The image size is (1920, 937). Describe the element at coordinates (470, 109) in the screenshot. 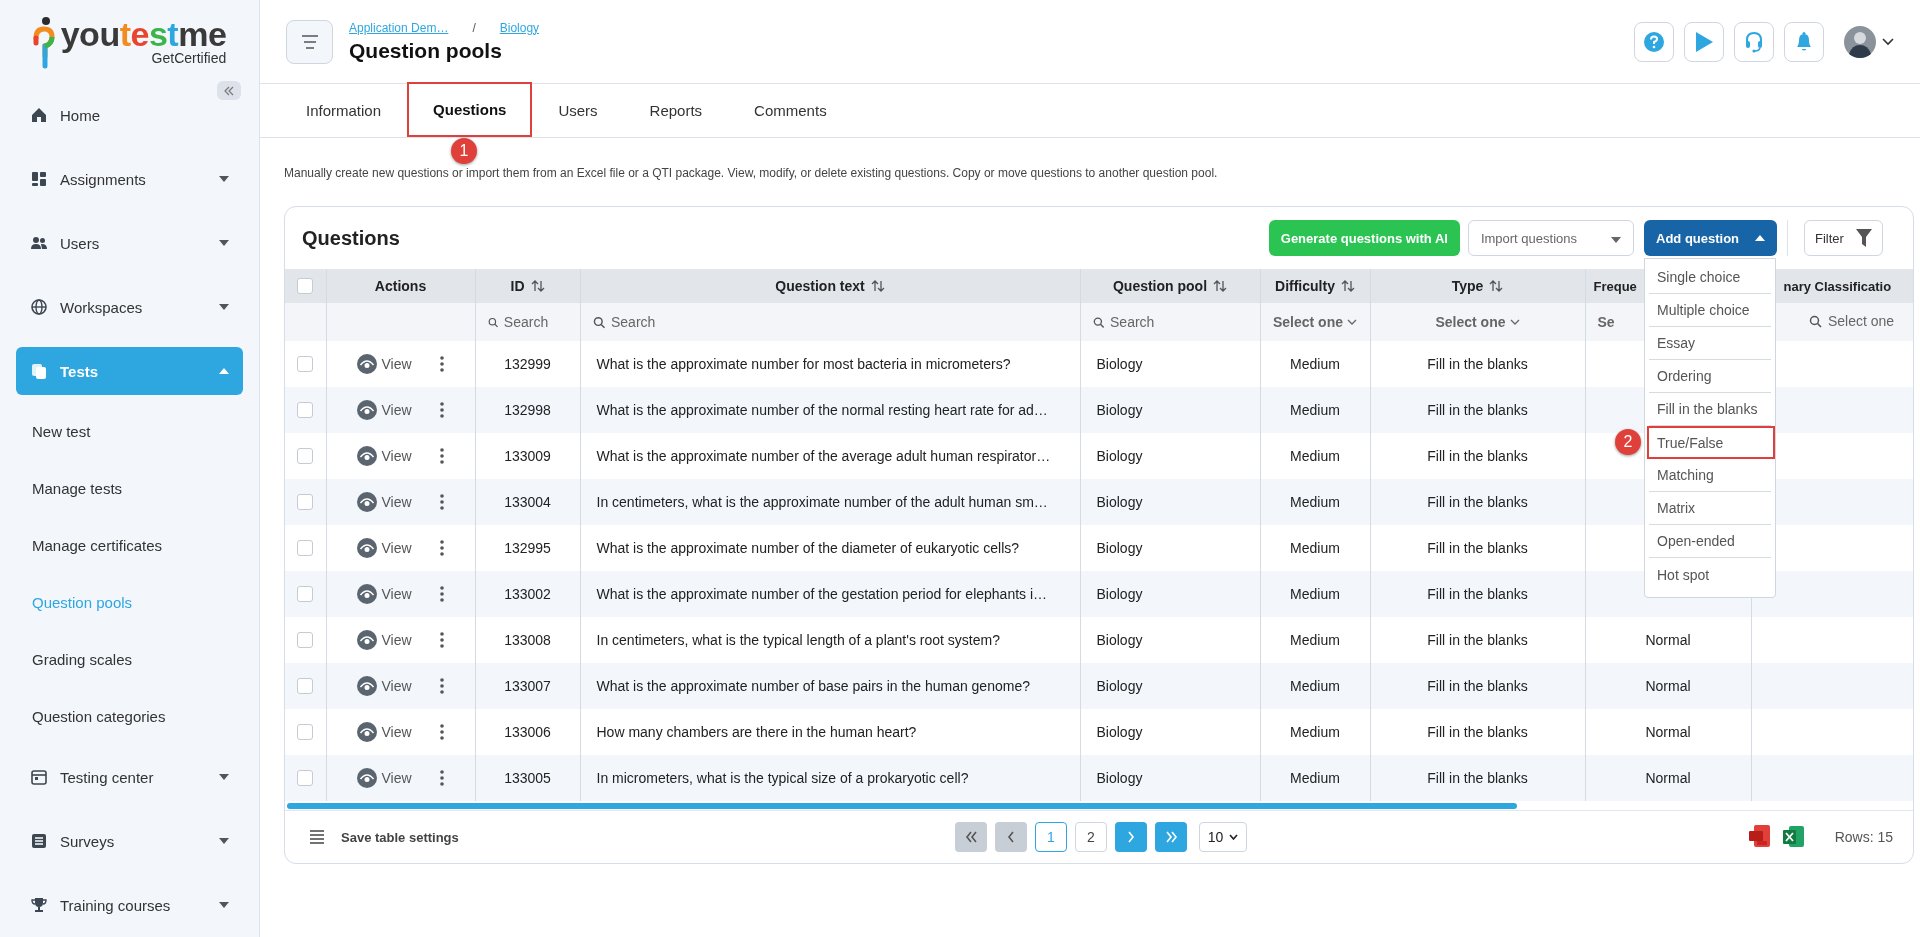

I see `tab: Questions` at that location.